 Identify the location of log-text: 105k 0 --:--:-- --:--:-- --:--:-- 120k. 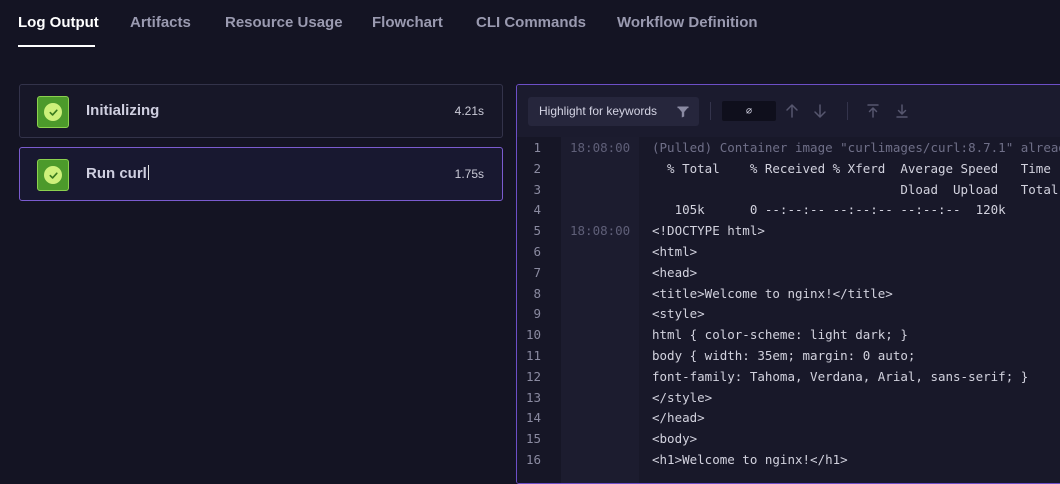
(829, 210).